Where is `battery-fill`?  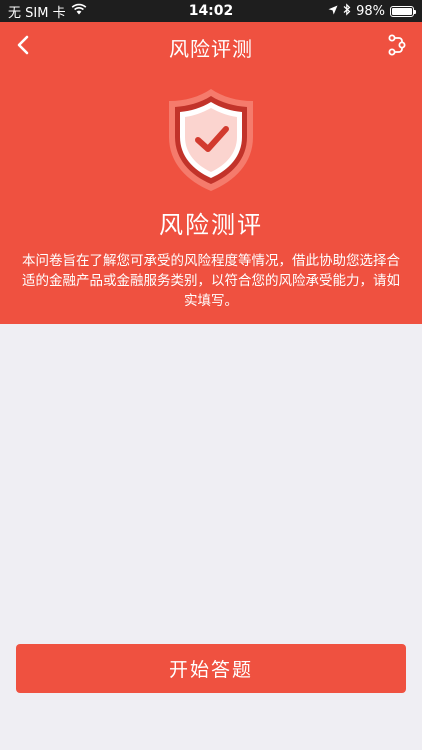
battery-fill is located at coordinates (402, 11).